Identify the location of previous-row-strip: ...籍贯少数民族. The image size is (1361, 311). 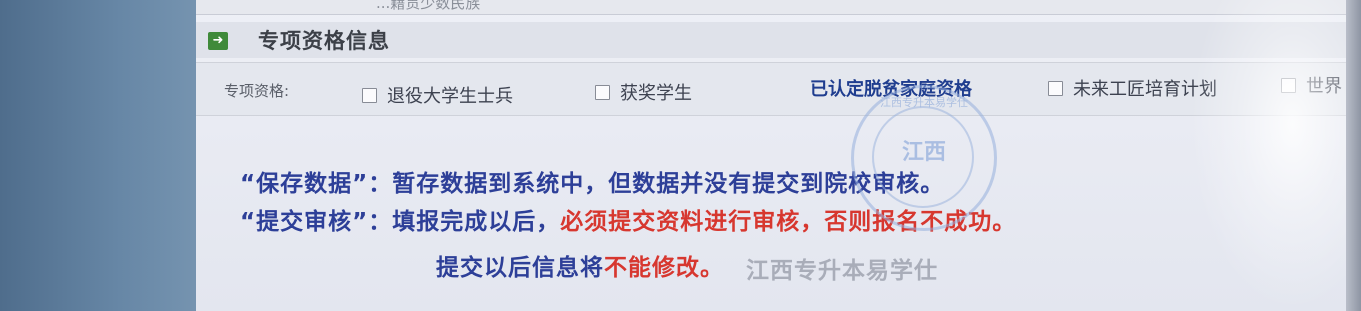
(778, 7).